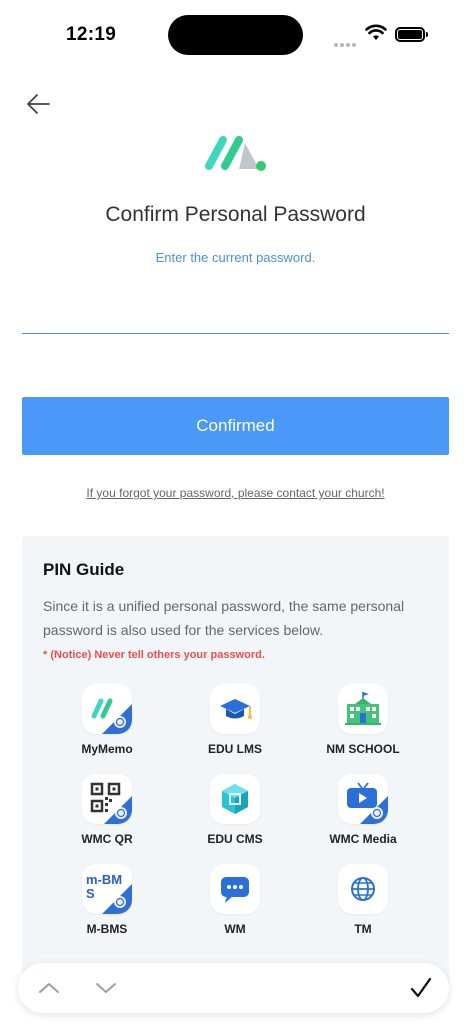 Image resolution: width=471 pixels, height=1024 pixels. I want to click on qr-code-icon, so click(107, 799).